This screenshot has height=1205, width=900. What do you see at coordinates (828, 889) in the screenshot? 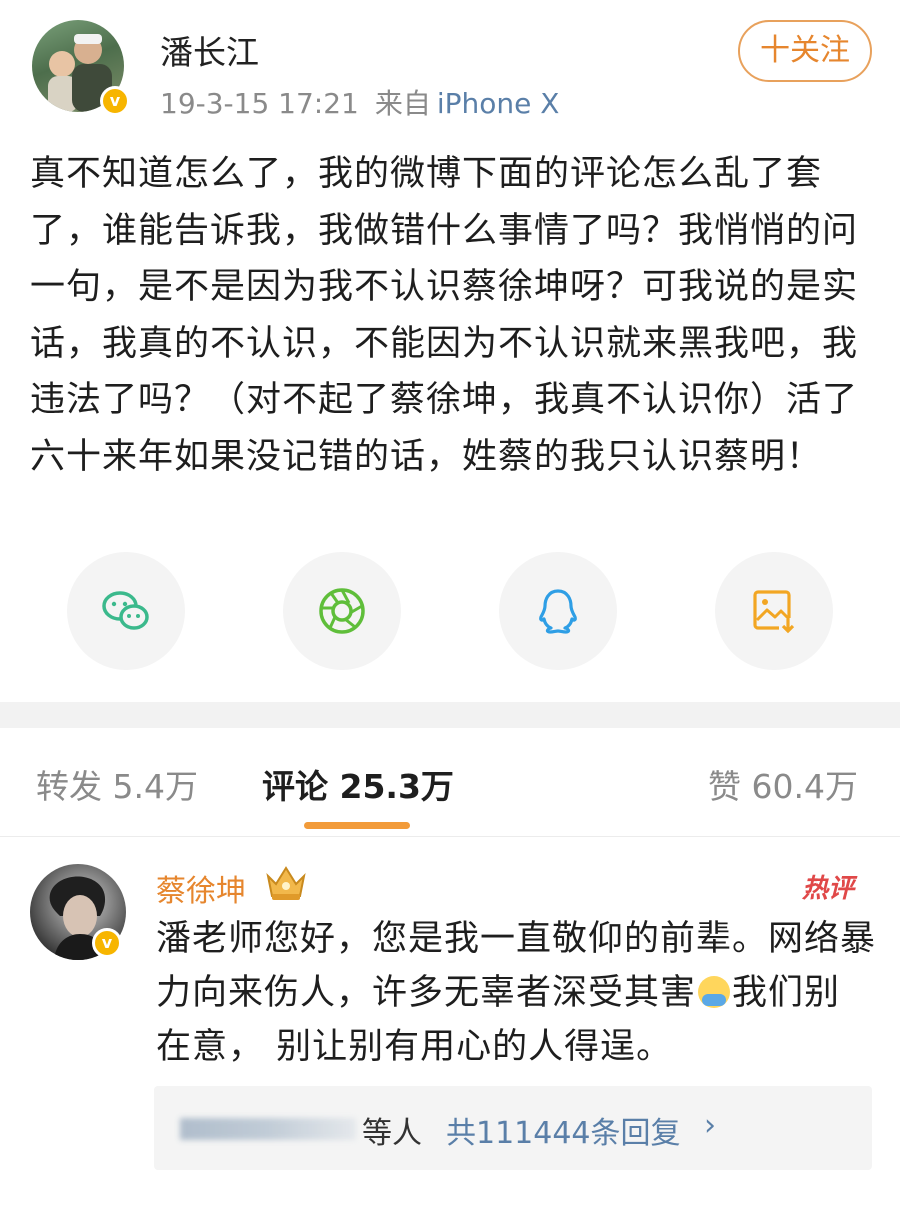
I see `hot-comment-tag: 热评` at bounding box center [828, 889].